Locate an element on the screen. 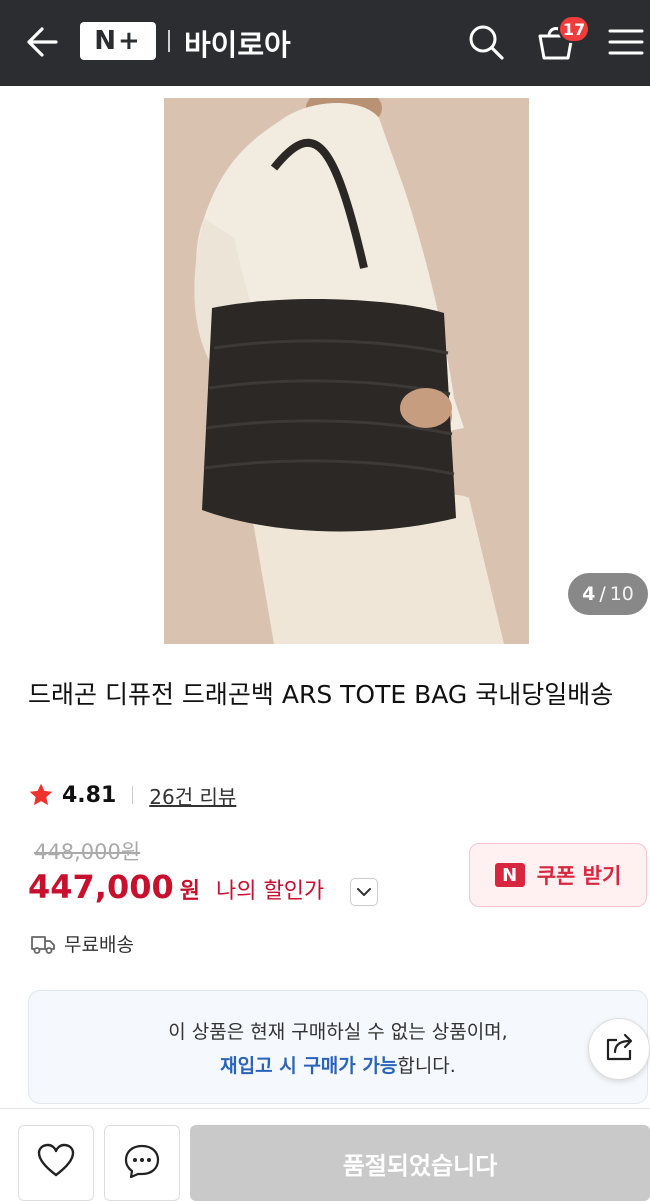  bottom-action-bar: 품절되었습니다 is located at coordinates (325, 1154).